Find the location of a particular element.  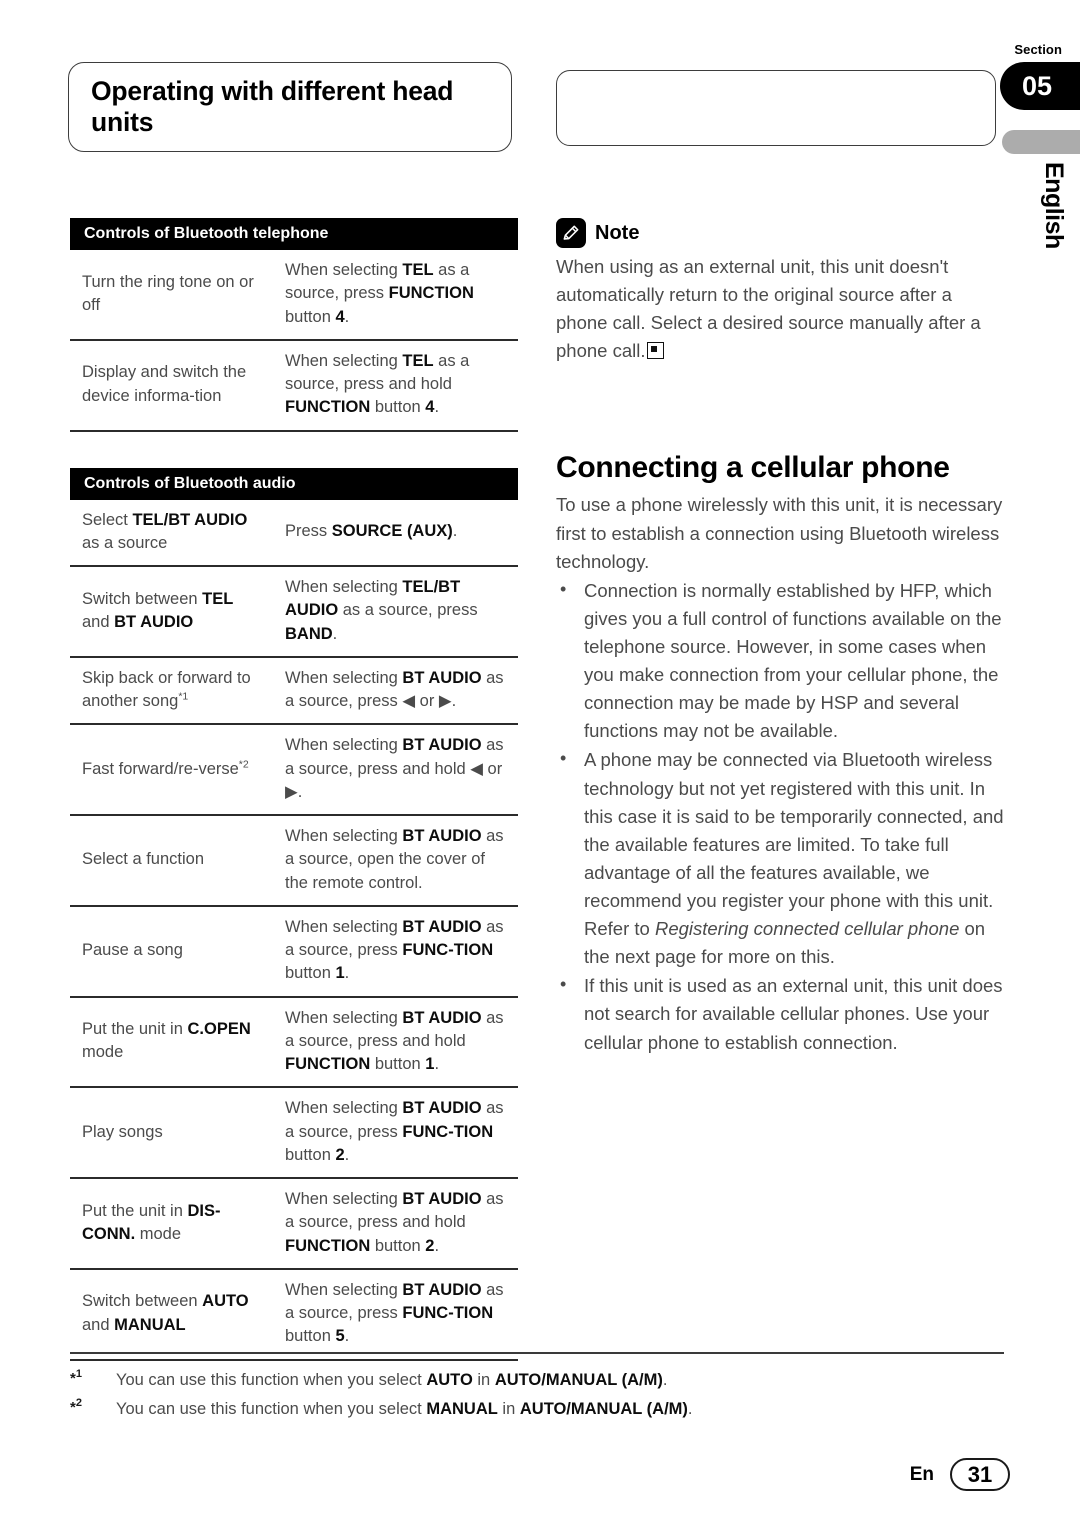

language-label: English is located at coordinates (1054, 205).